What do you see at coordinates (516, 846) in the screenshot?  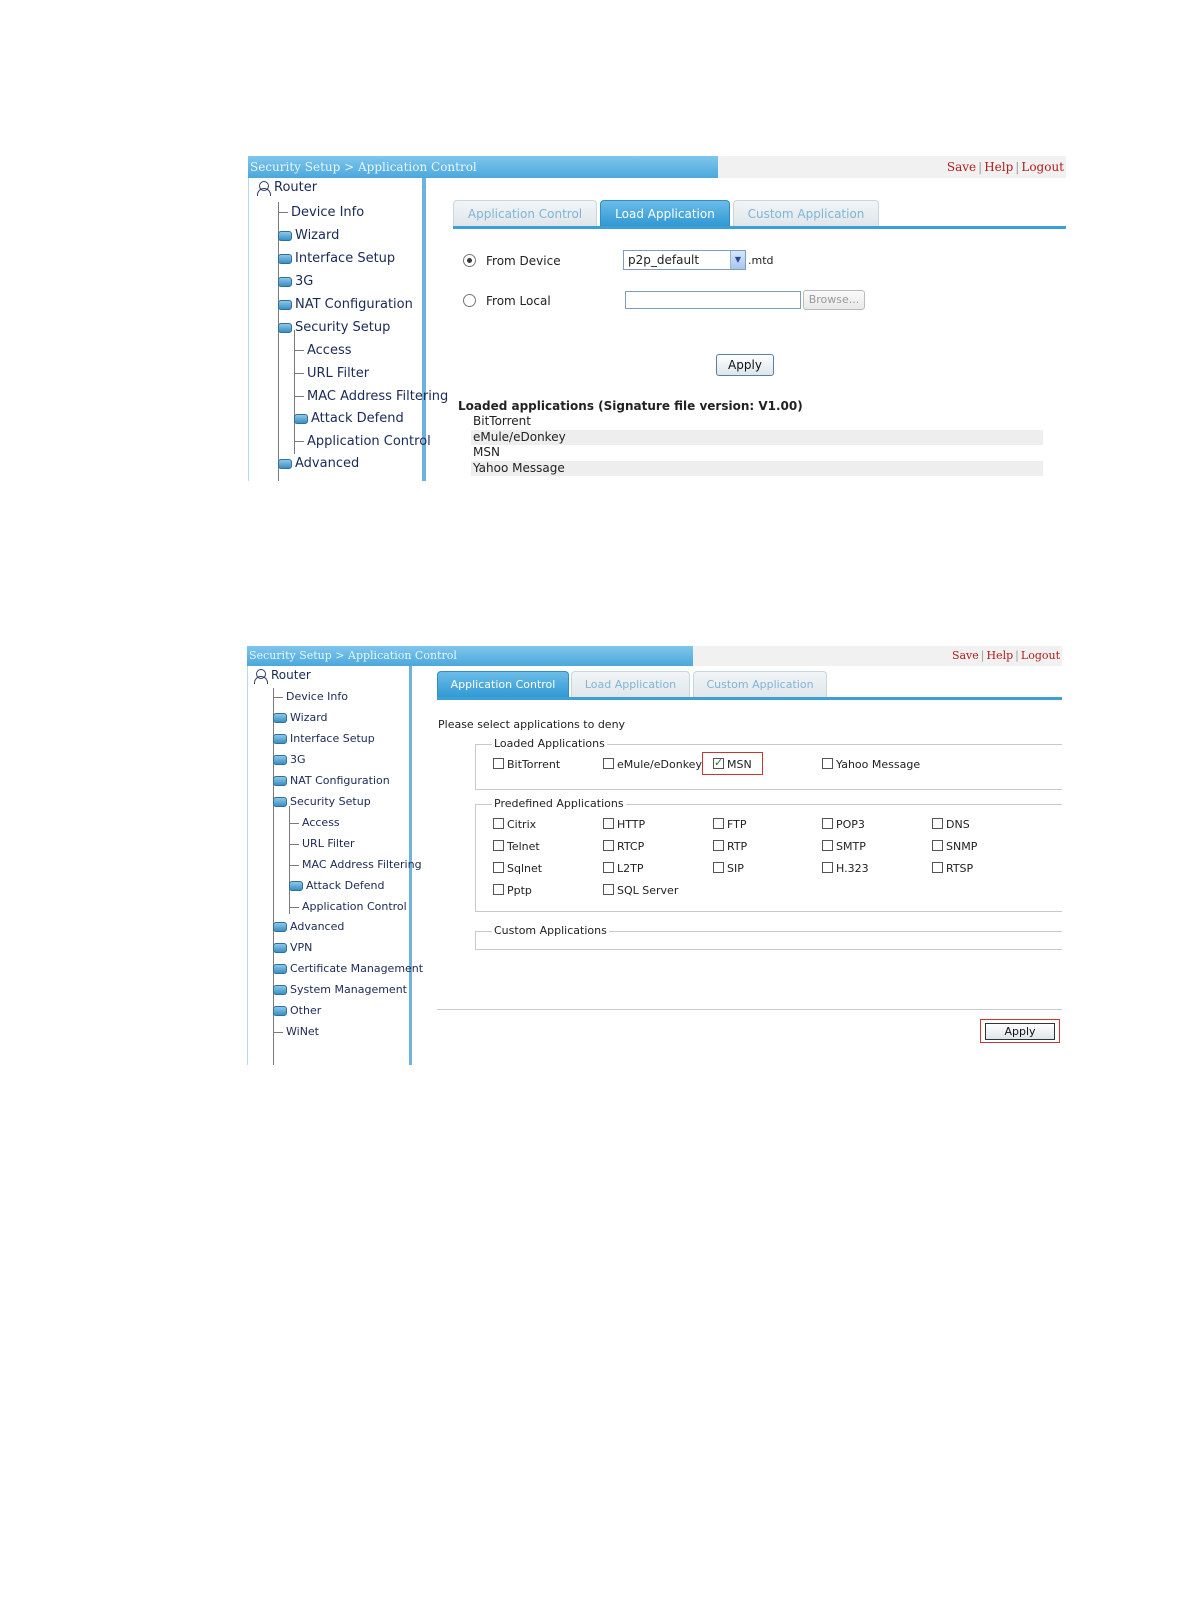 I see `checkbox-telnet: Telnet` at bounding box center [516, 846].